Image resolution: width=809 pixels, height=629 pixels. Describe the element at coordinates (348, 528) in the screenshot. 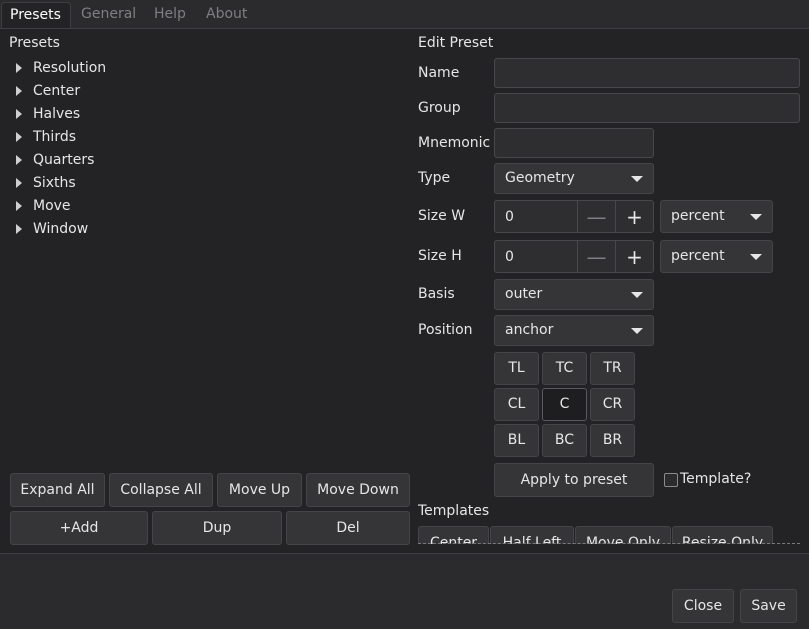

I see `del-button: Del` at that location.